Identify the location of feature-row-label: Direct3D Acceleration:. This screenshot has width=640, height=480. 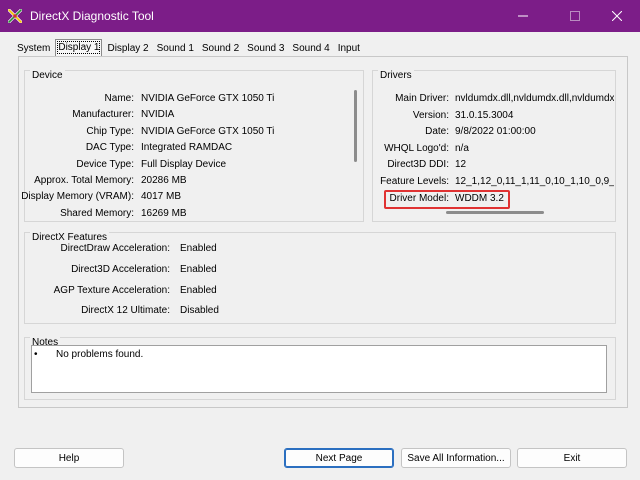
(120, 269).